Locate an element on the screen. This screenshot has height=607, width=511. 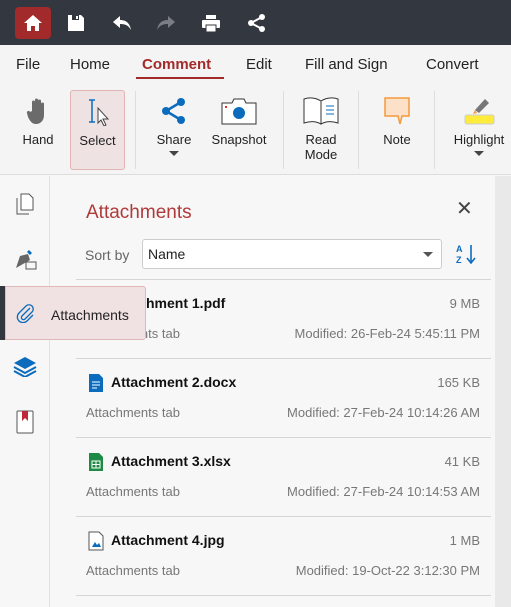
select-cursor-icon is located at coordinates (98, 112).